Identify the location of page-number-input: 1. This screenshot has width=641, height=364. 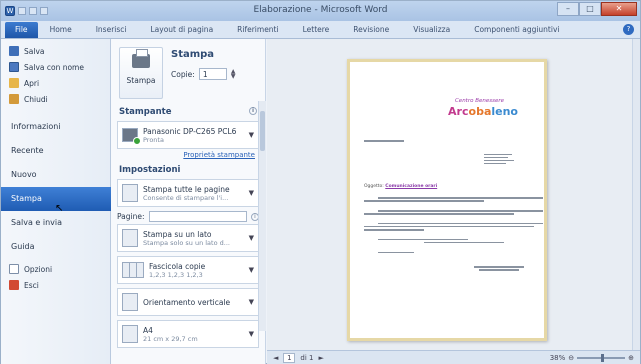
(289, 357).